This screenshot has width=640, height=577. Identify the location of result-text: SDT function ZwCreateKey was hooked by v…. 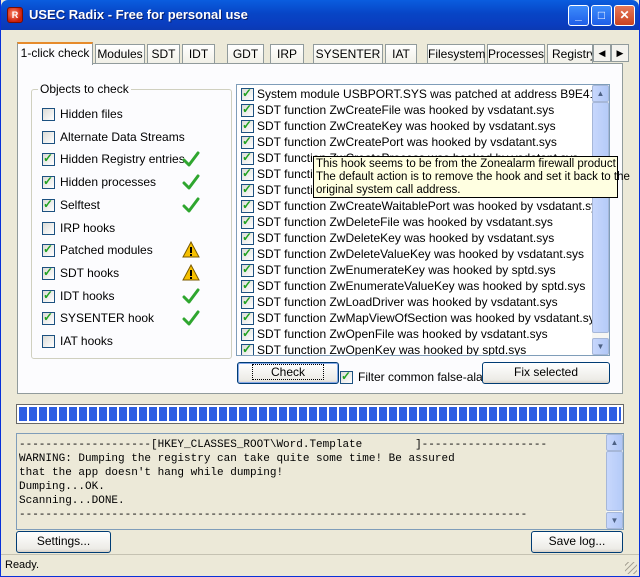
(406, 126).